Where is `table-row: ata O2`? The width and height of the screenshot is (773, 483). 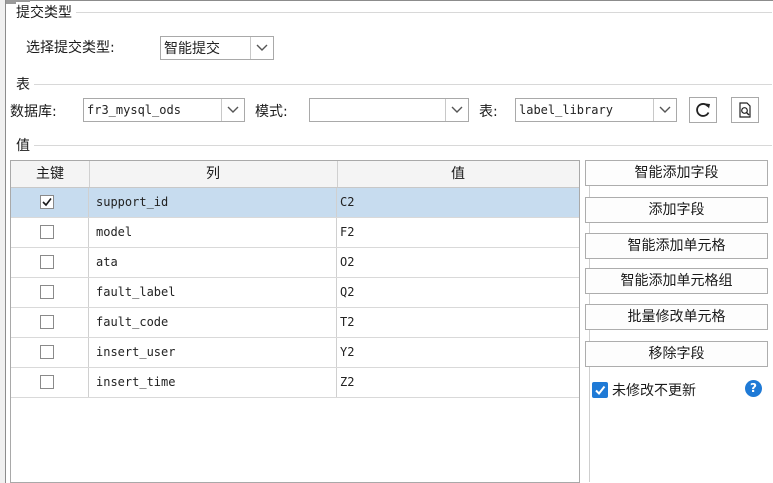 table-row: ata O2 is located at coordinates (295, 263).